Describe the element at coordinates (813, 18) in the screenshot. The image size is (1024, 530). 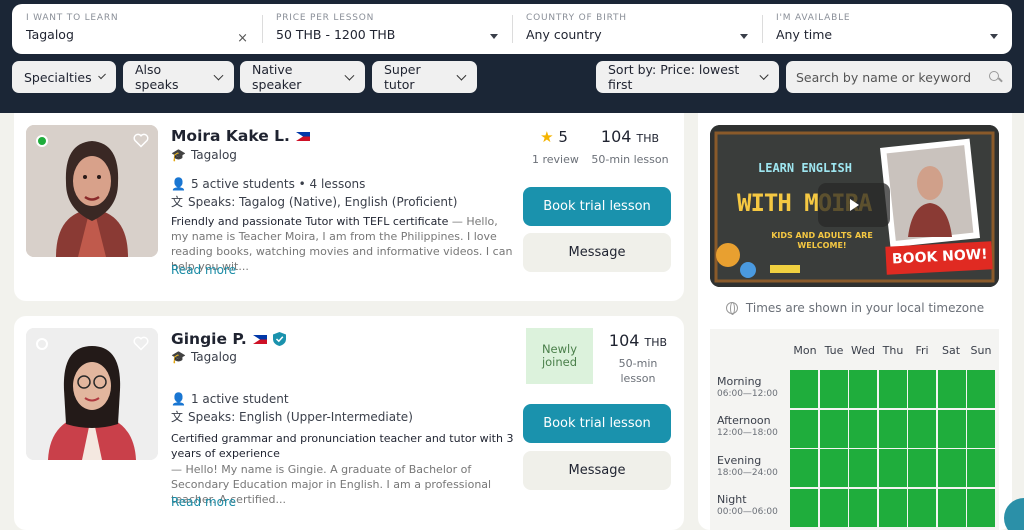
I see `filter-available-label: I'M AVAILABLE` at that location.